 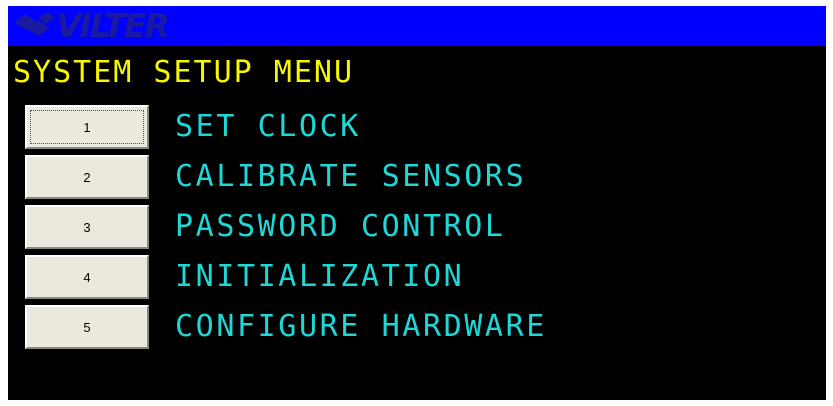 I want to click on menu-item-calibrate-sensors: 2 CALIBRATE SENSORS, so click(x=420, y=177).